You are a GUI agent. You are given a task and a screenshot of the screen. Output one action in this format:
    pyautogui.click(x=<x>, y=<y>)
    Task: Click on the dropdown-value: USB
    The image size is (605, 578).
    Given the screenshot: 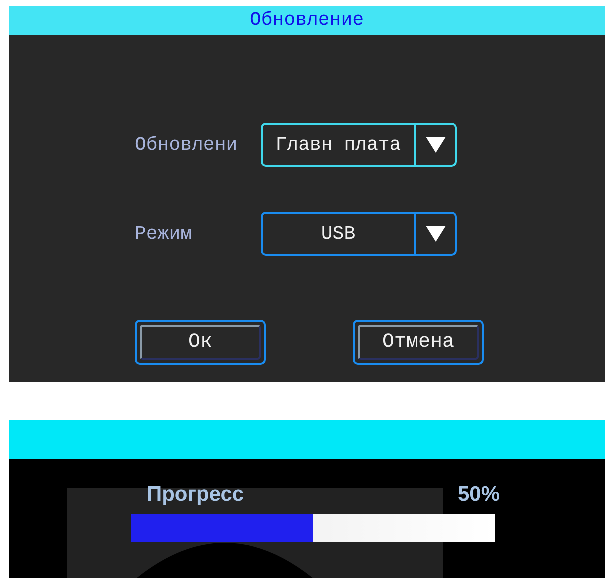 What is the action you would take?
    pyautogui.click(x=338, y=234)
    